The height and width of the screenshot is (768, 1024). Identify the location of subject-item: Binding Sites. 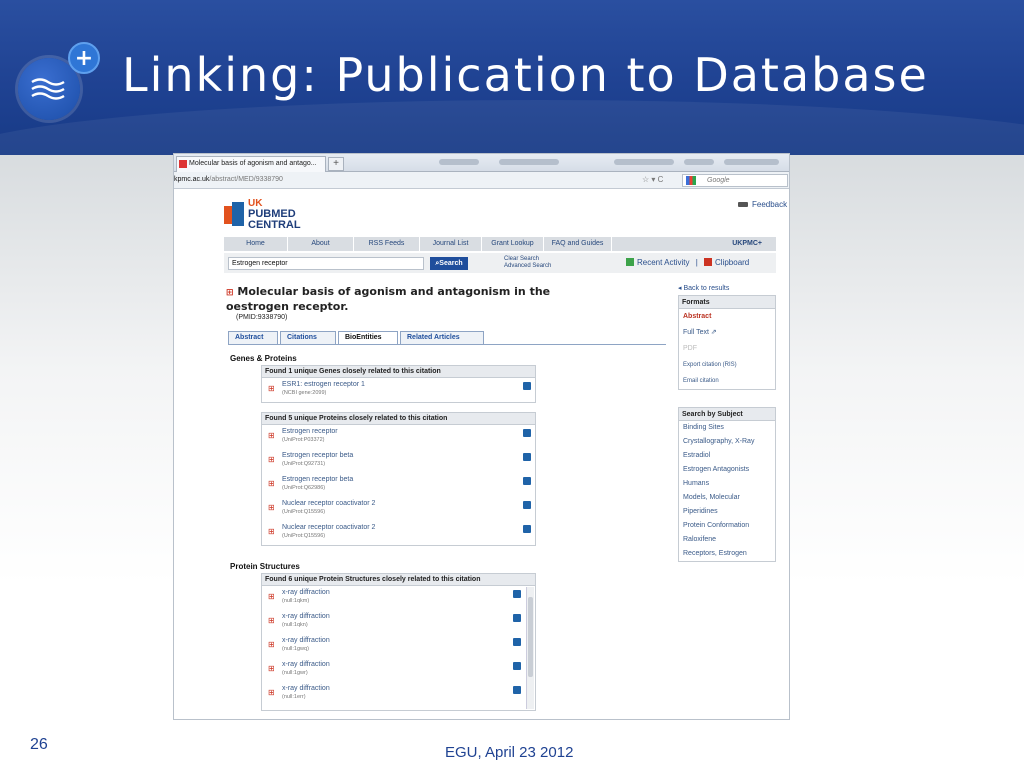
(727, 428).